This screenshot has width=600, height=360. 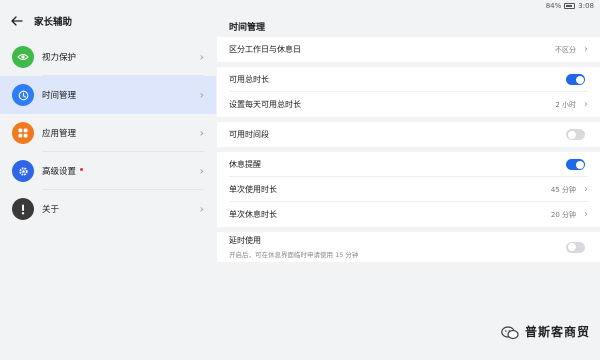 What do you see at coordinates (108, 171) in the screenshot?
I see `sidebar-item-advanced: 高级设置 ›` at bounding box center [108, 171].